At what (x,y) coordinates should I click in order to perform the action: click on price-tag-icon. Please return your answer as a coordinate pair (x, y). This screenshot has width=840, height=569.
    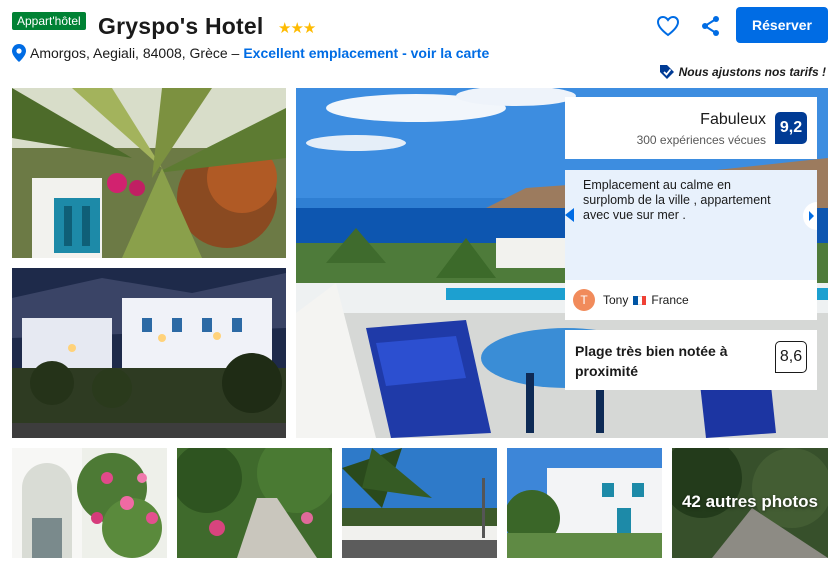
    Looking at the image, I should click on (666, 72).